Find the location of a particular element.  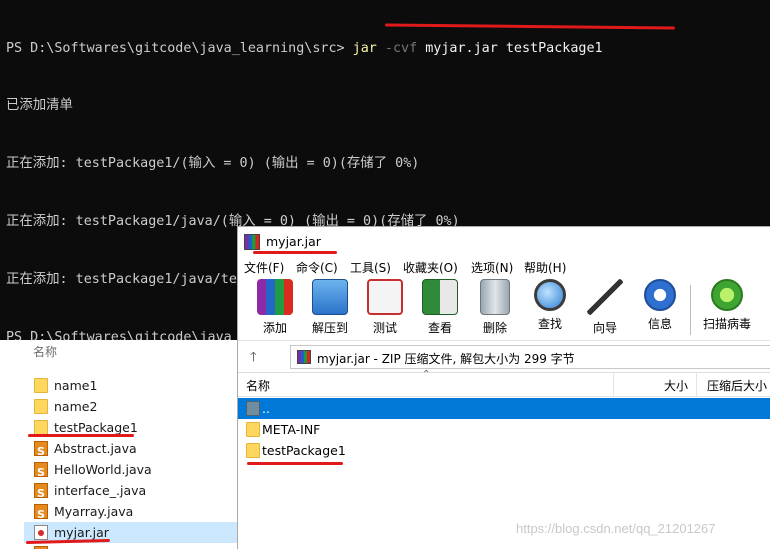

item-label: name2 is located at coordinates (76, 406).